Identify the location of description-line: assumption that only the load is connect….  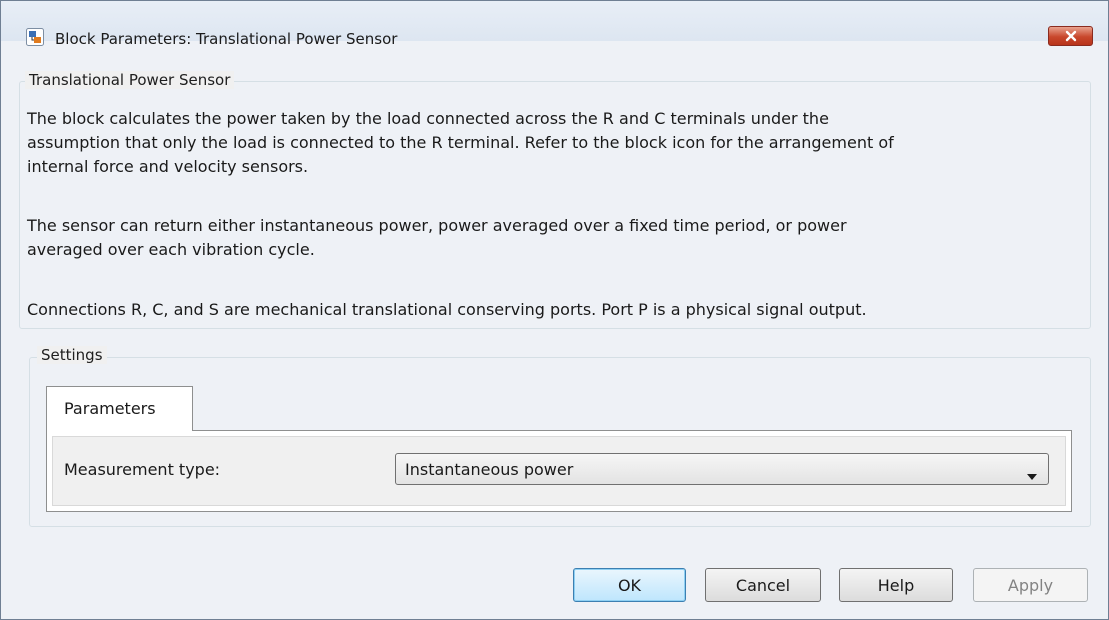
(460, 142).